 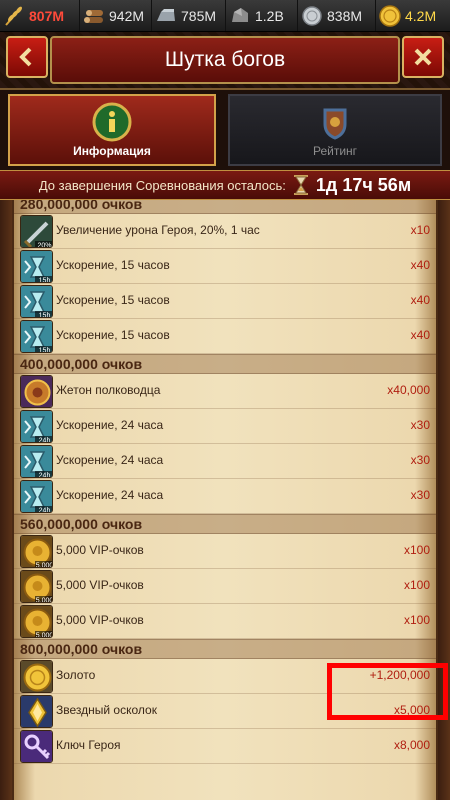 What do you see at coordinates (106, 710) in the screenshot?
I see `reward-name: Звездный осколок` at bounding box center [106, 710].